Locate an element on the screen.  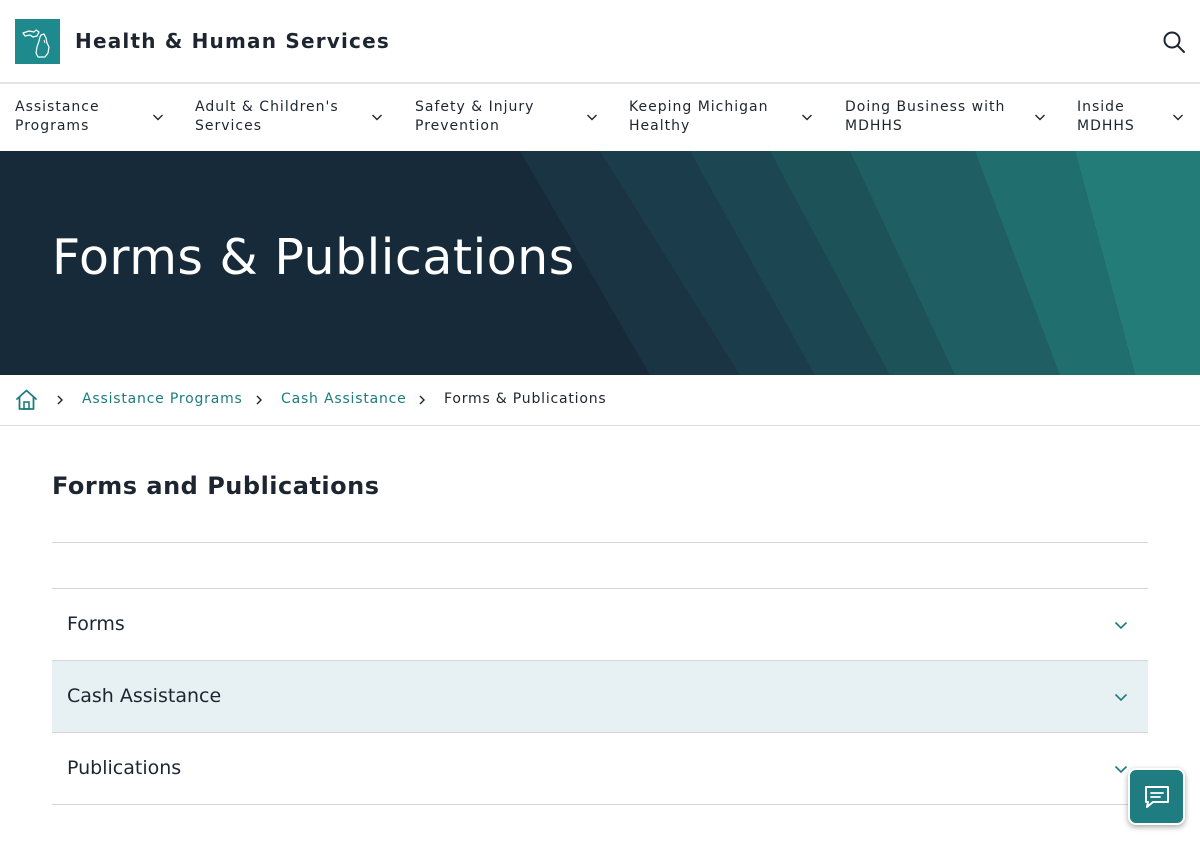
nav-item-label: Assistance Programs is located at coordinates (57, 117).